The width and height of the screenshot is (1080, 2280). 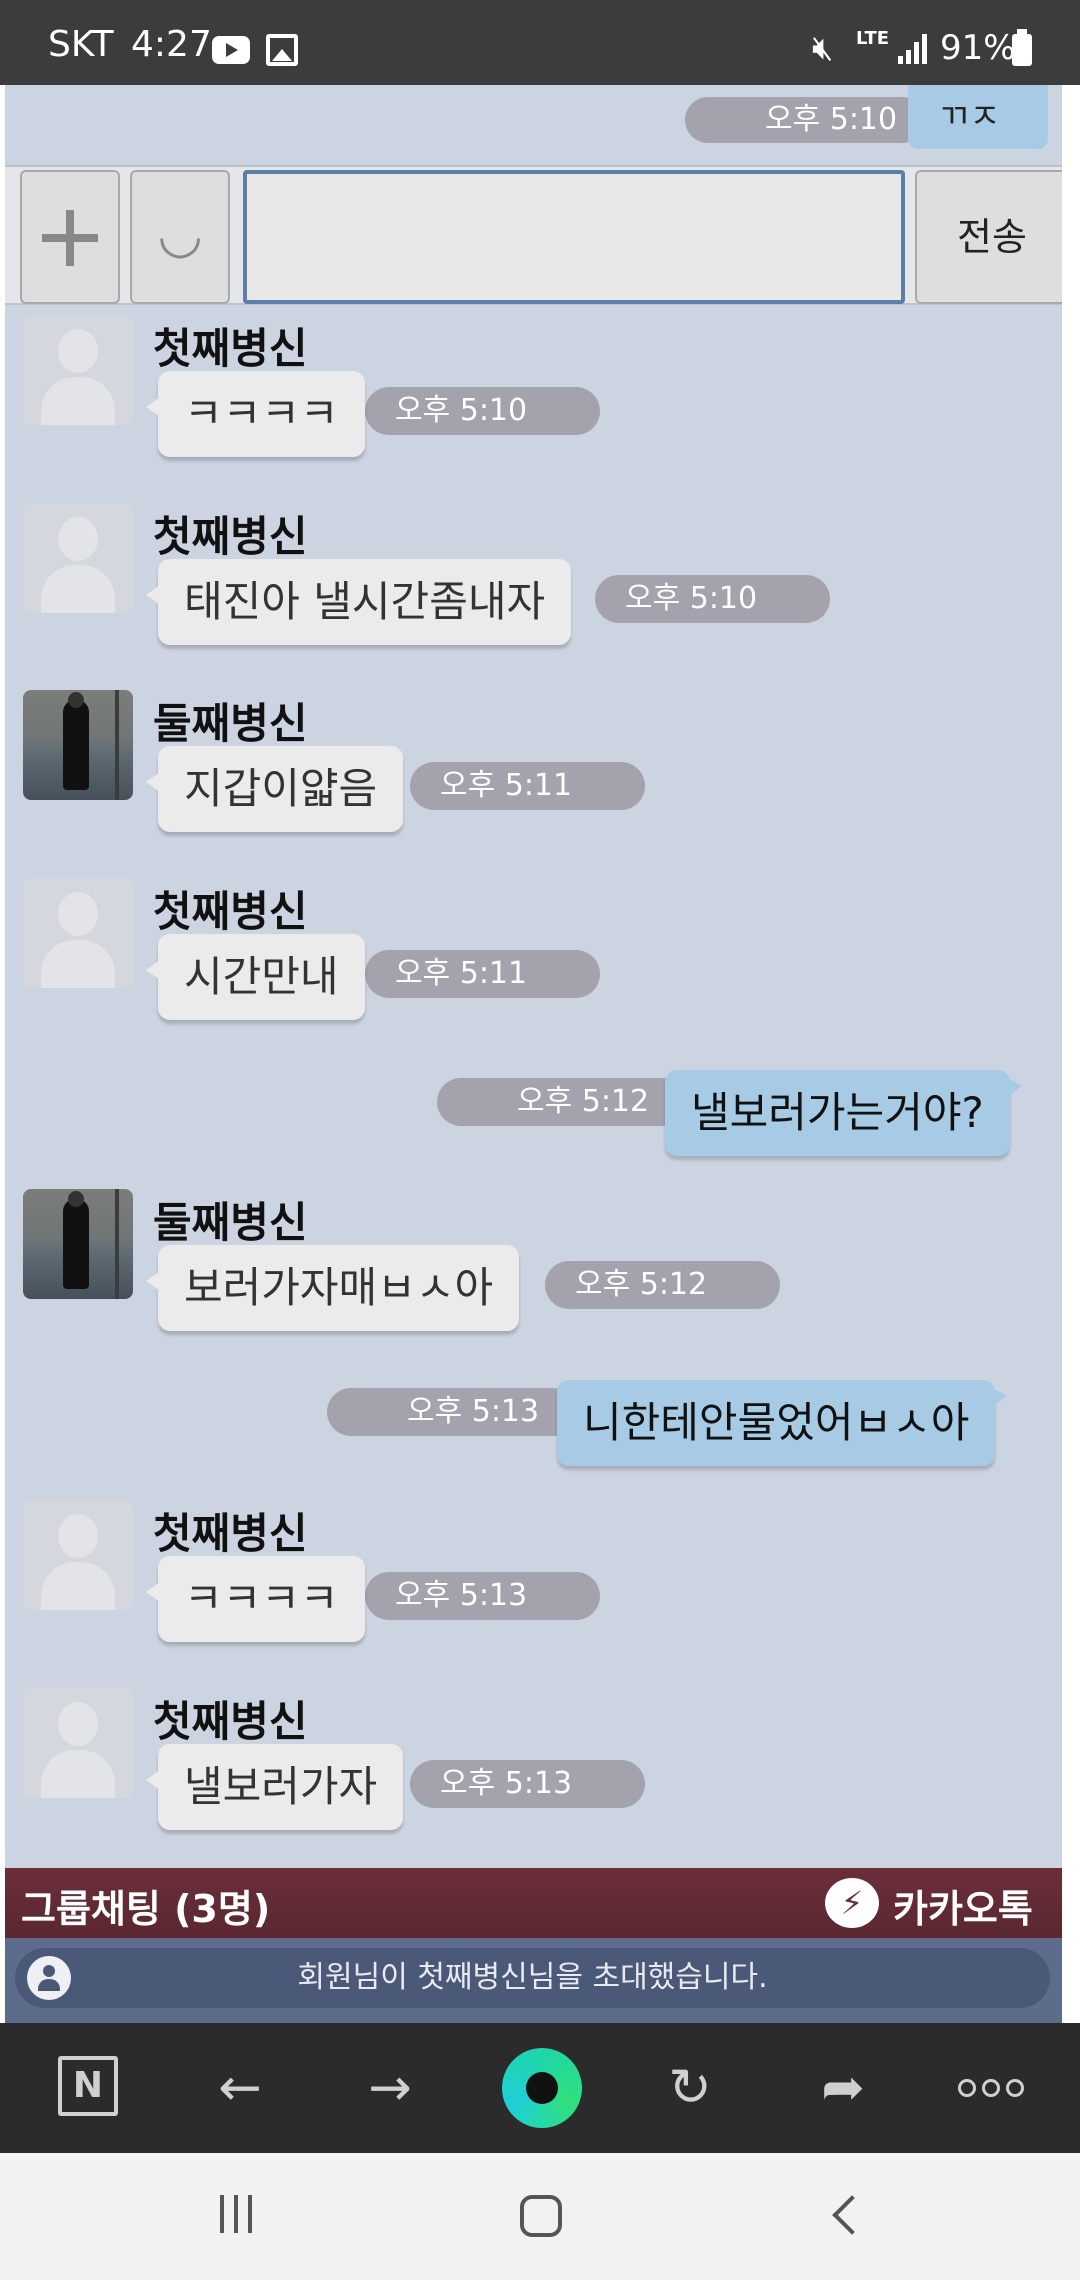 I want to click on message-input, so click(x=574, y=237).